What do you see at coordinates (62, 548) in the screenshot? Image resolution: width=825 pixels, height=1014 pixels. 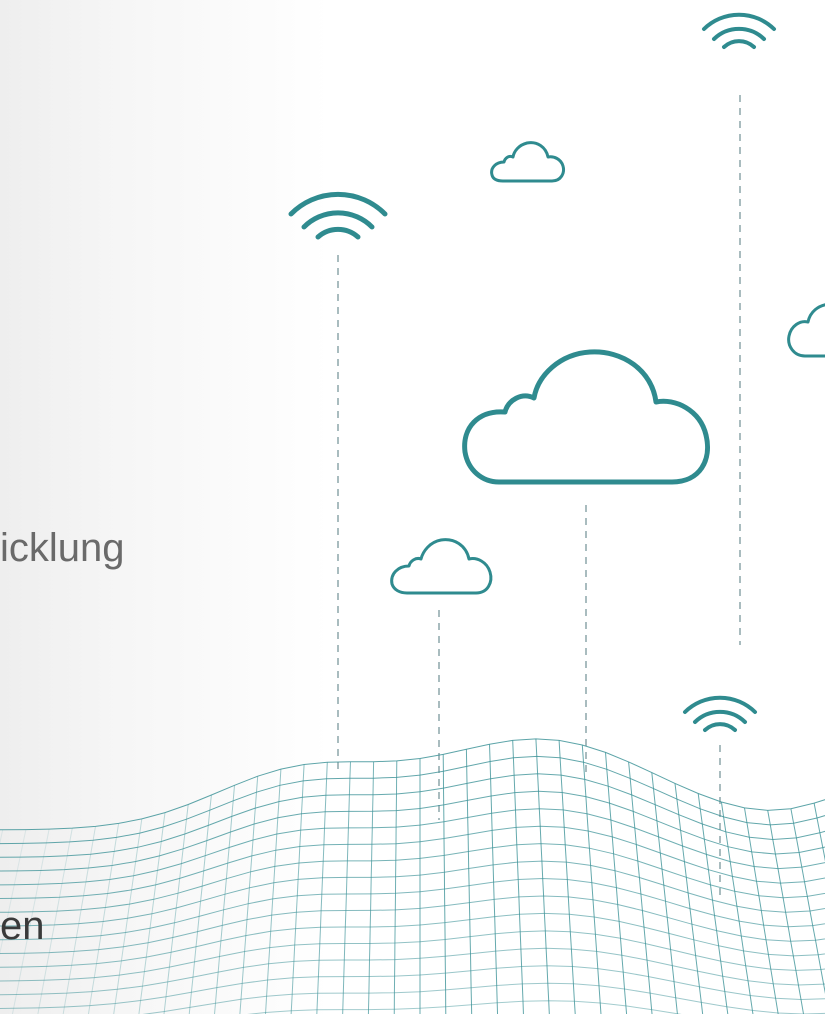 I see `heading-fragment-1: icklung` at bounding box center [62, 548].